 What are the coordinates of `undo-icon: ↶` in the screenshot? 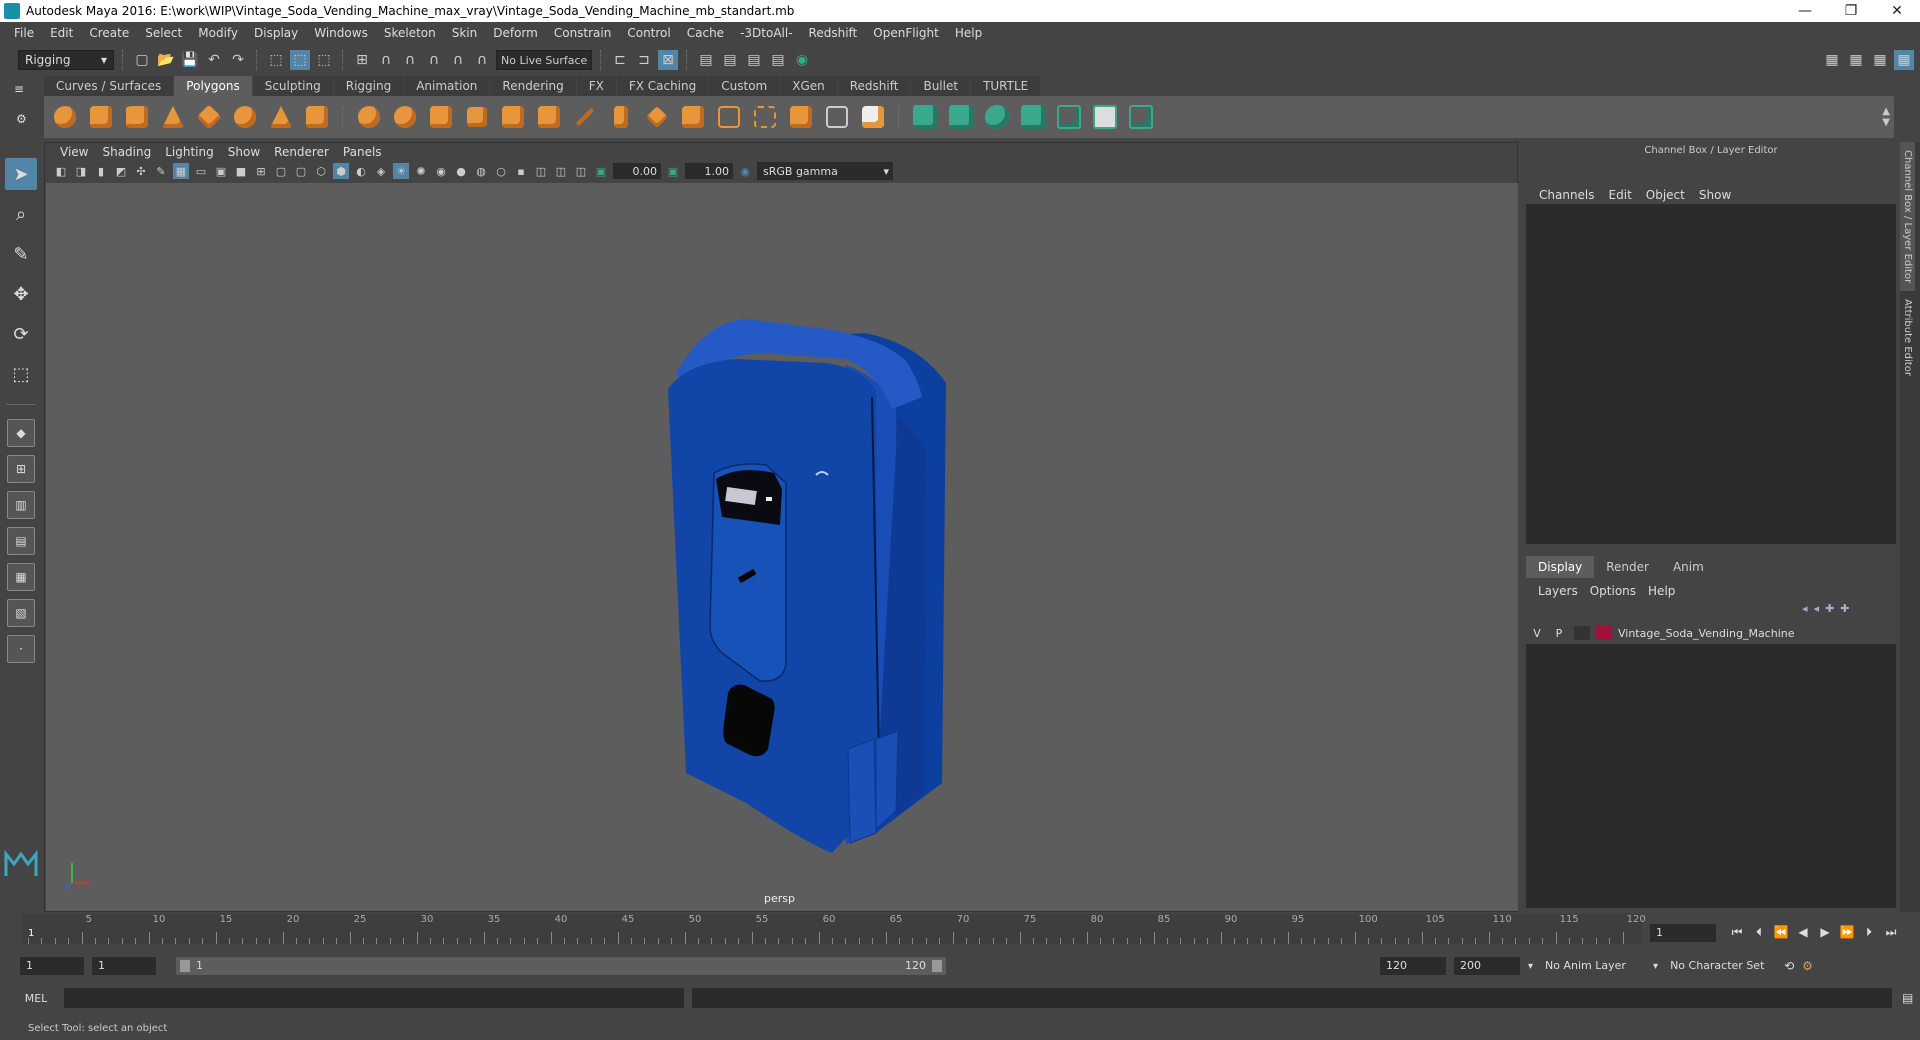 It's located at (214, 60).